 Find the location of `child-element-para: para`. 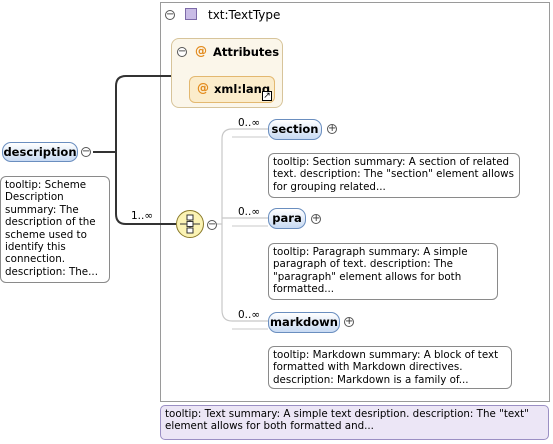

child-element-para: para is located at coordinates (287, 218).